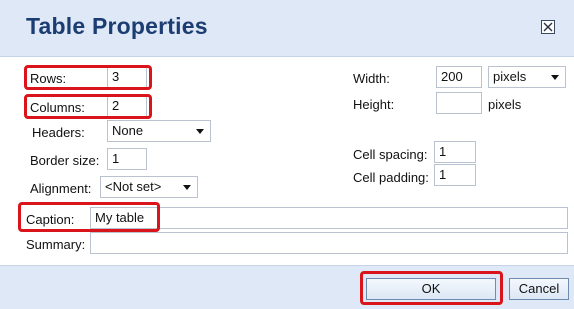 Image resolution: width=574 pixels, height=309 pixels. What do you see at coordinates (127, 159) in the screenshot?
I see `border-size-input: 1` at bounding box center [127, 159].